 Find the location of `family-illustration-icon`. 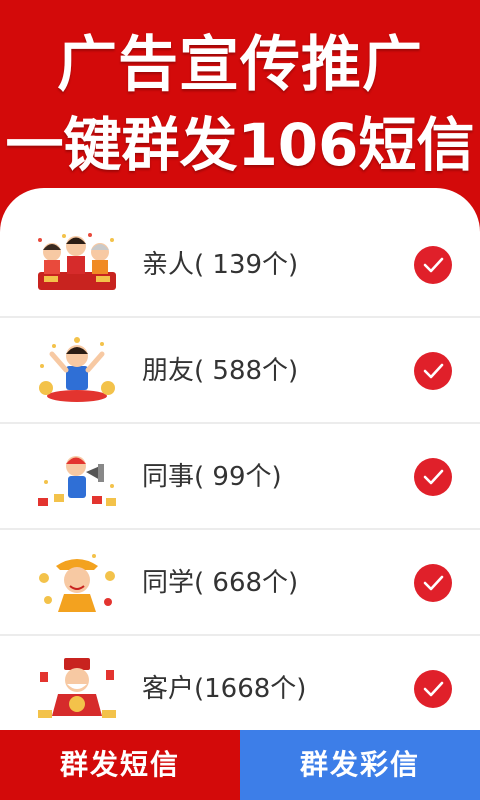

family-illustration-icon is located at coordinates (77, 265).